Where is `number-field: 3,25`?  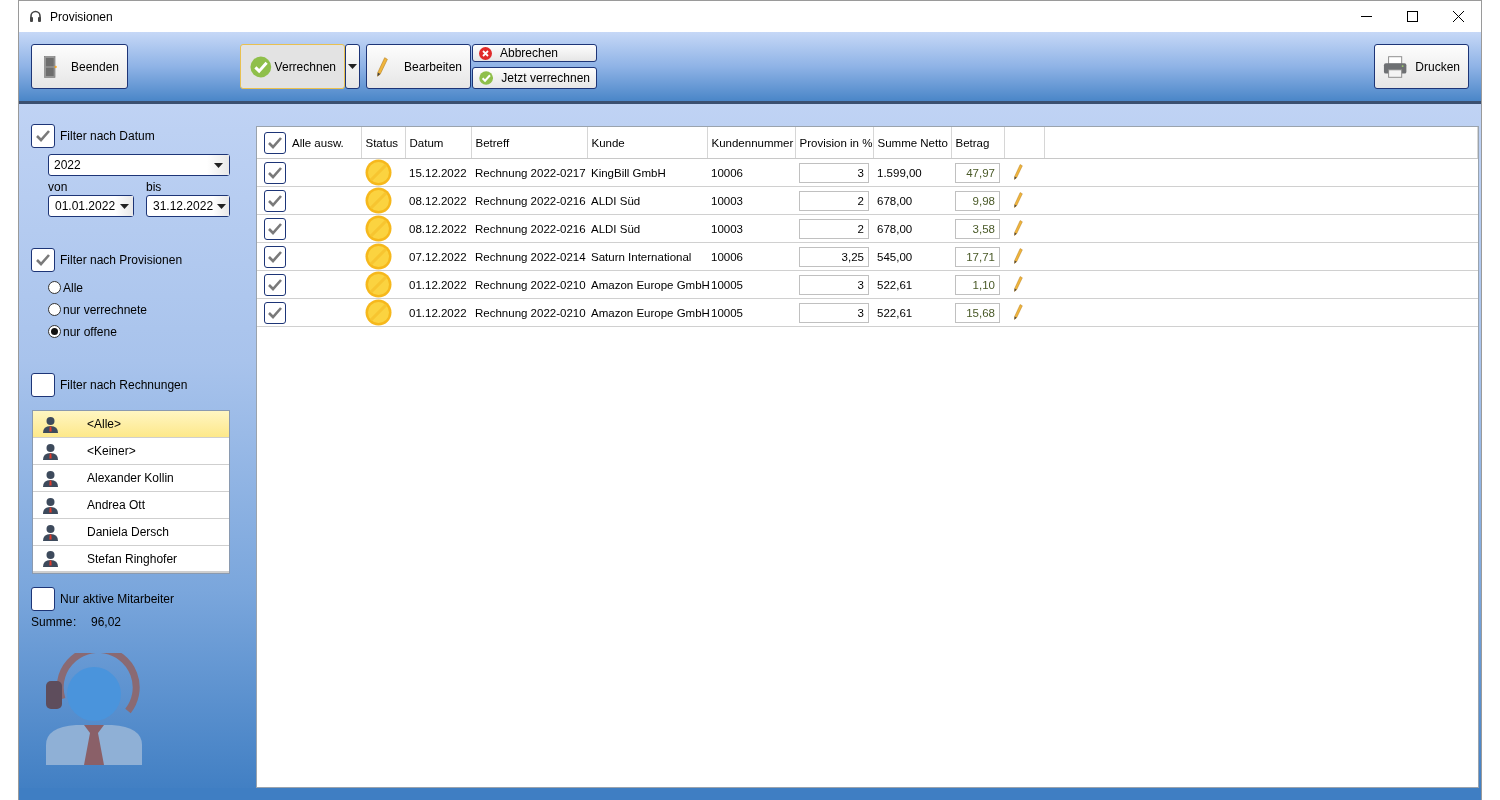
number-field: 3,25 is located at coordinates (834, 256).